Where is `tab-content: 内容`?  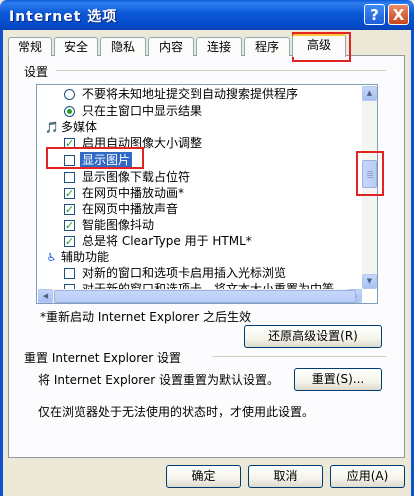 tab-content: 内容 is located at coordinates (171, 46).